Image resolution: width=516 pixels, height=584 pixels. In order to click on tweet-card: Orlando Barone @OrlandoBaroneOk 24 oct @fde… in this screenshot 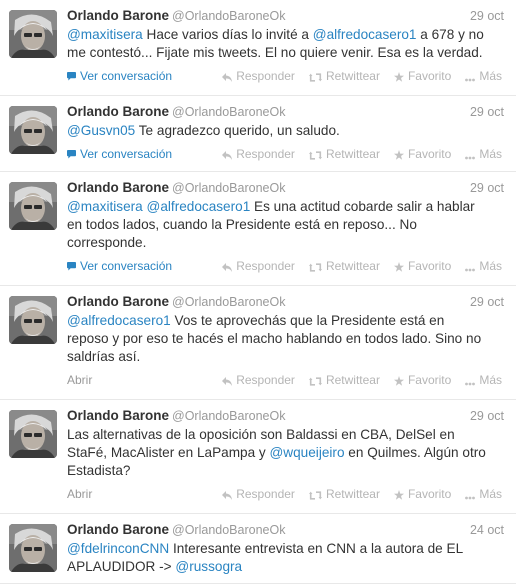, I will do `click(258, 549)`.